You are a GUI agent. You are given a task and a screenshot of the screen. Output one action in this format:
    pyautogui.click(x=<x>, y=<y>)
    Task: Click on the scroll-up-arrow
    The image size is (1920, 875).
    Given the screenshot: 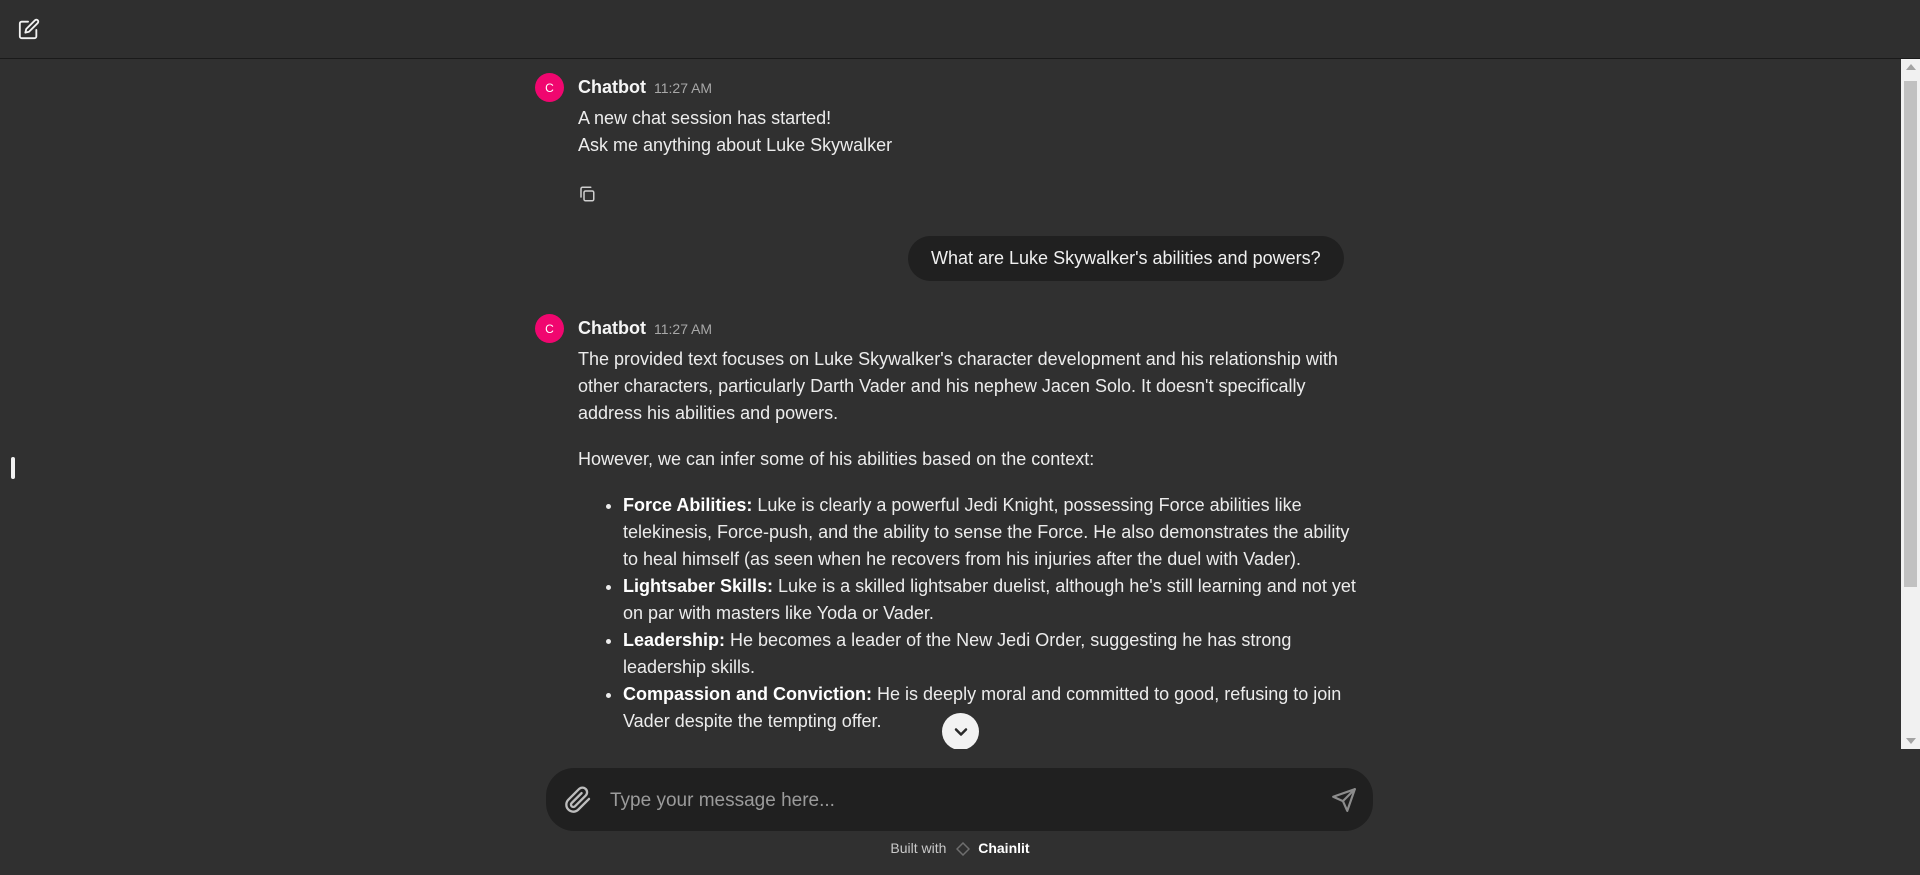 What is the action you would take?
    pyautogui.click(x=1911, y=67)
    